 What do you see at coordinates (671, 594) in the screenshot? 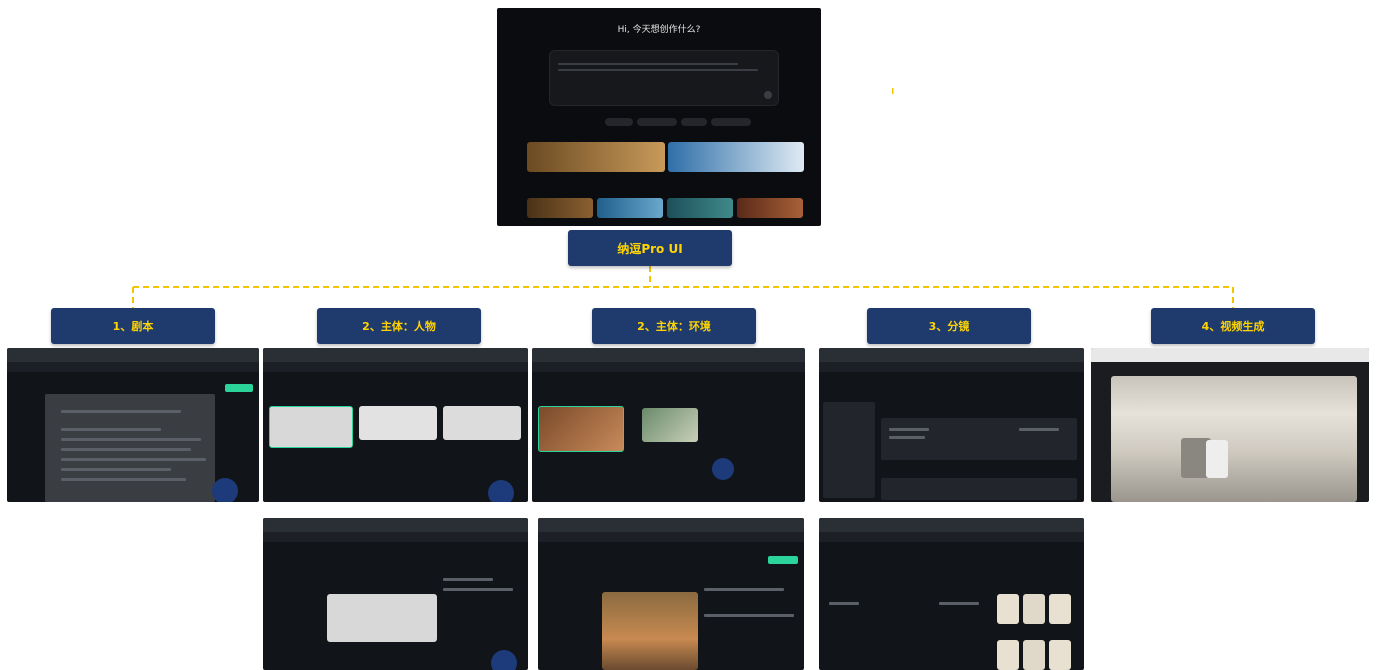
I see `screenshot-environment-detail` at bounding box center [671, 594].